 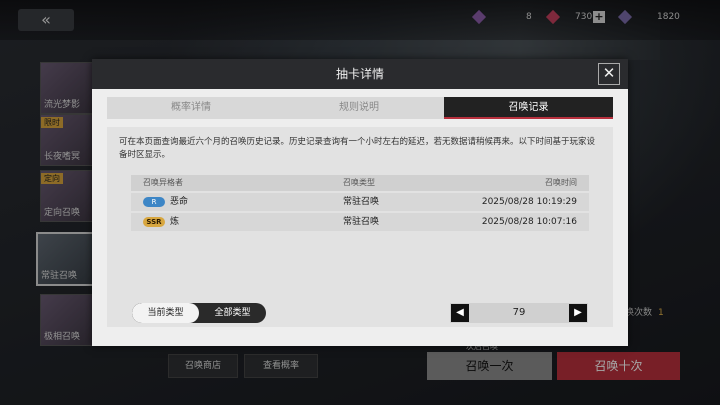 What do you see at coordinates (529, 222) in the screenshot?
I see `row-time: 2025/08/28 10:07:16` at bounding box center [529, 222].